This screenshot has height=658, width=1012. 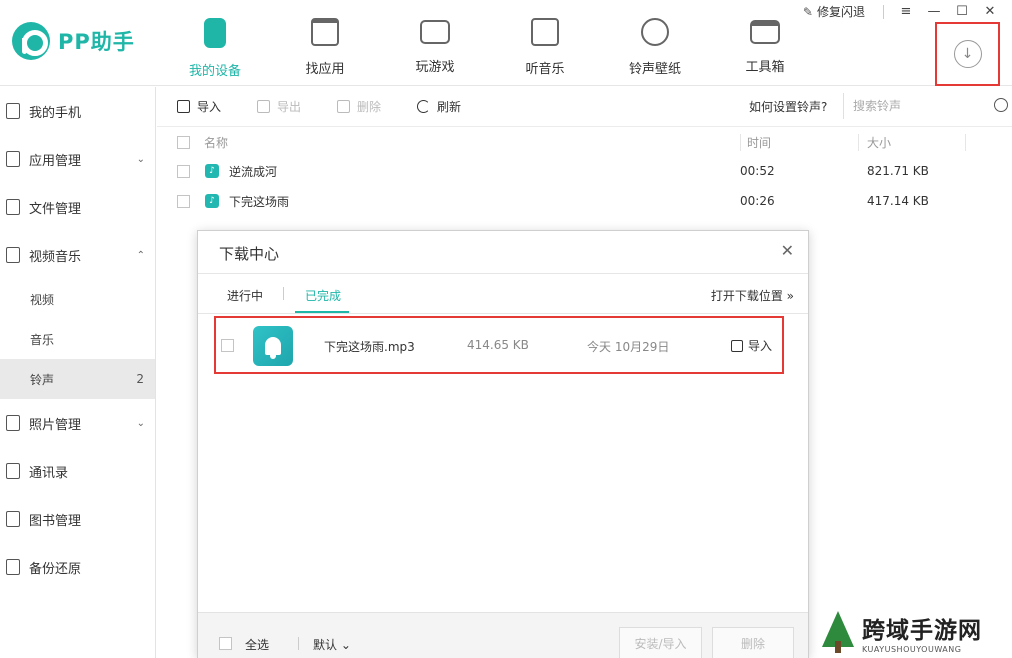 I want to click on nav-games: 玩游戏, so click(x=435, y=43).